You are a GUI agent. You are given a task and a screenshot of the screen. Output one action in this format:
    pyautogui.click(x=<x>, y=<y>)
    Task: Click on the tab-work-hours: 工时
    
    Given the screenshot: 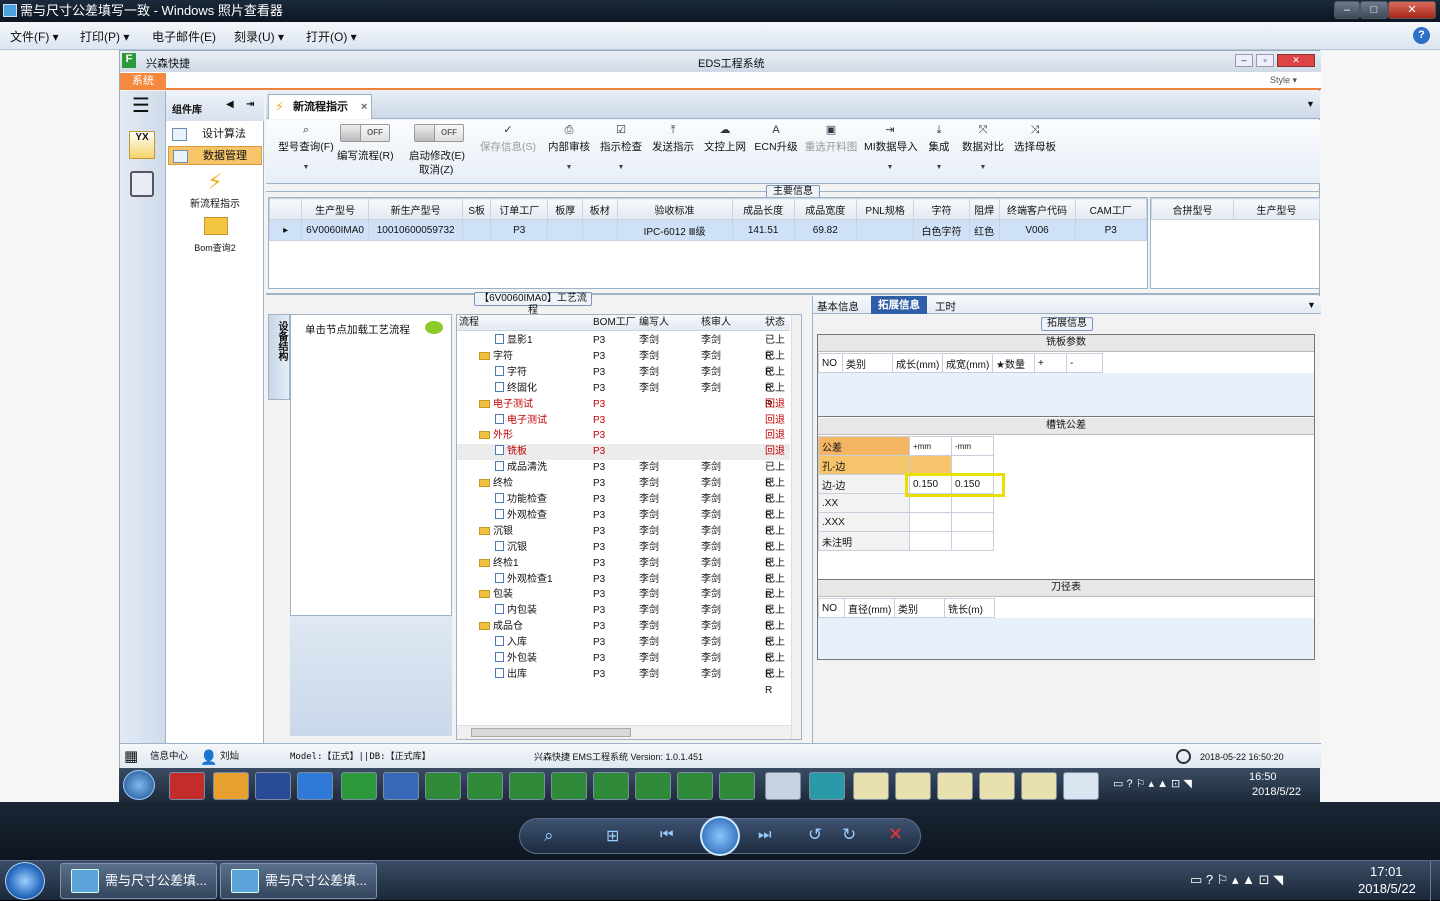 What is the action you would take?
    pyautogui.click(x=945, y=306)
    